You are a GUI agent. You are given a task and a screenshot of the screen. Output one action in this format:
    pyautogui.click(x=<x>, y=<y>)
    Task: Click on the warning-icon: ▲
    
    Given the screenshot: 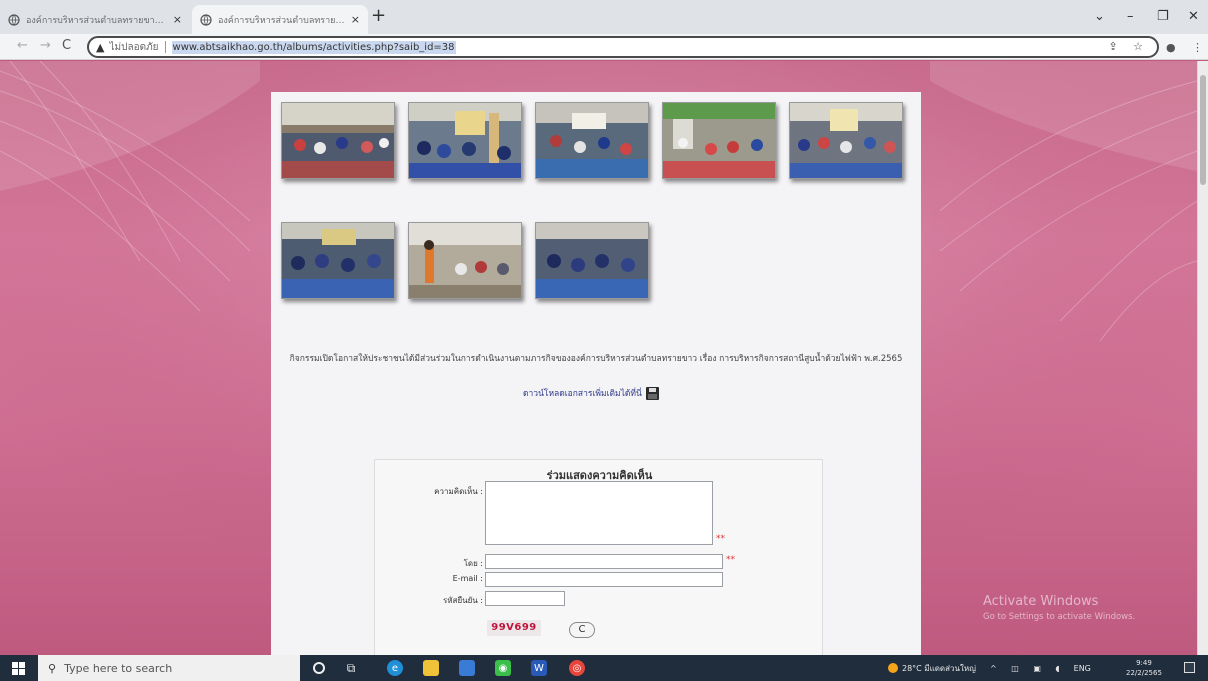 What is the action you would take?
    pyautogui.click(x=100, y=47)
    